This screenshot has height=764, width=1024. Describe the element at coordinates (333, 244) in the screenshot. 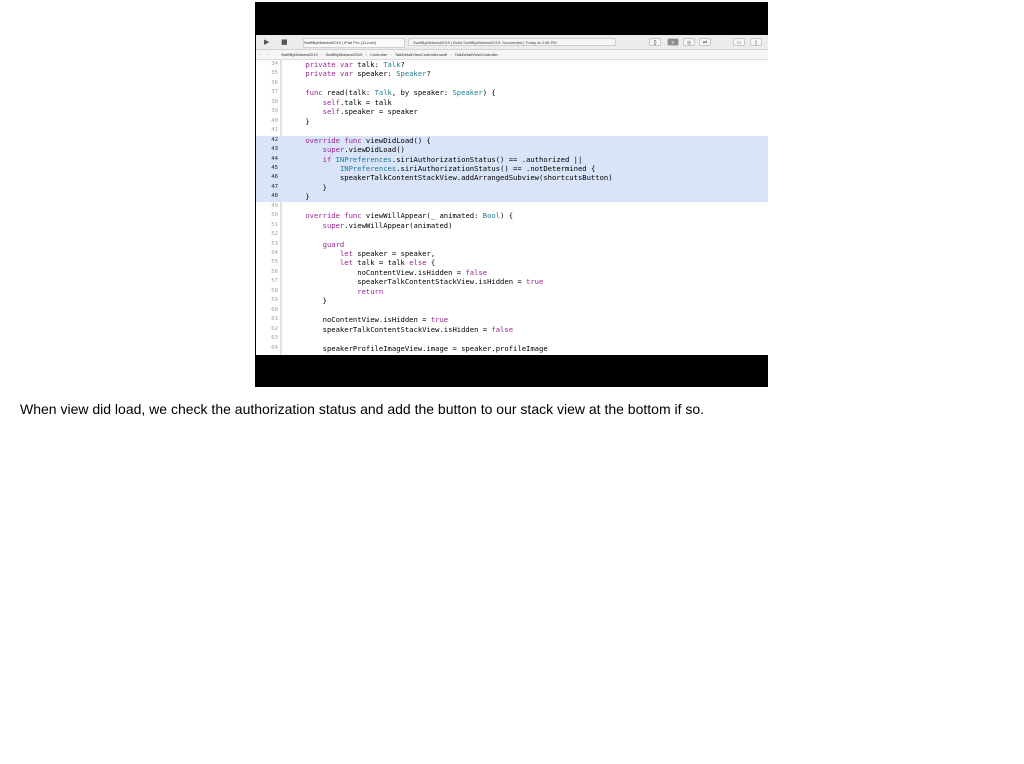

I see `code-text: guard` at that location.